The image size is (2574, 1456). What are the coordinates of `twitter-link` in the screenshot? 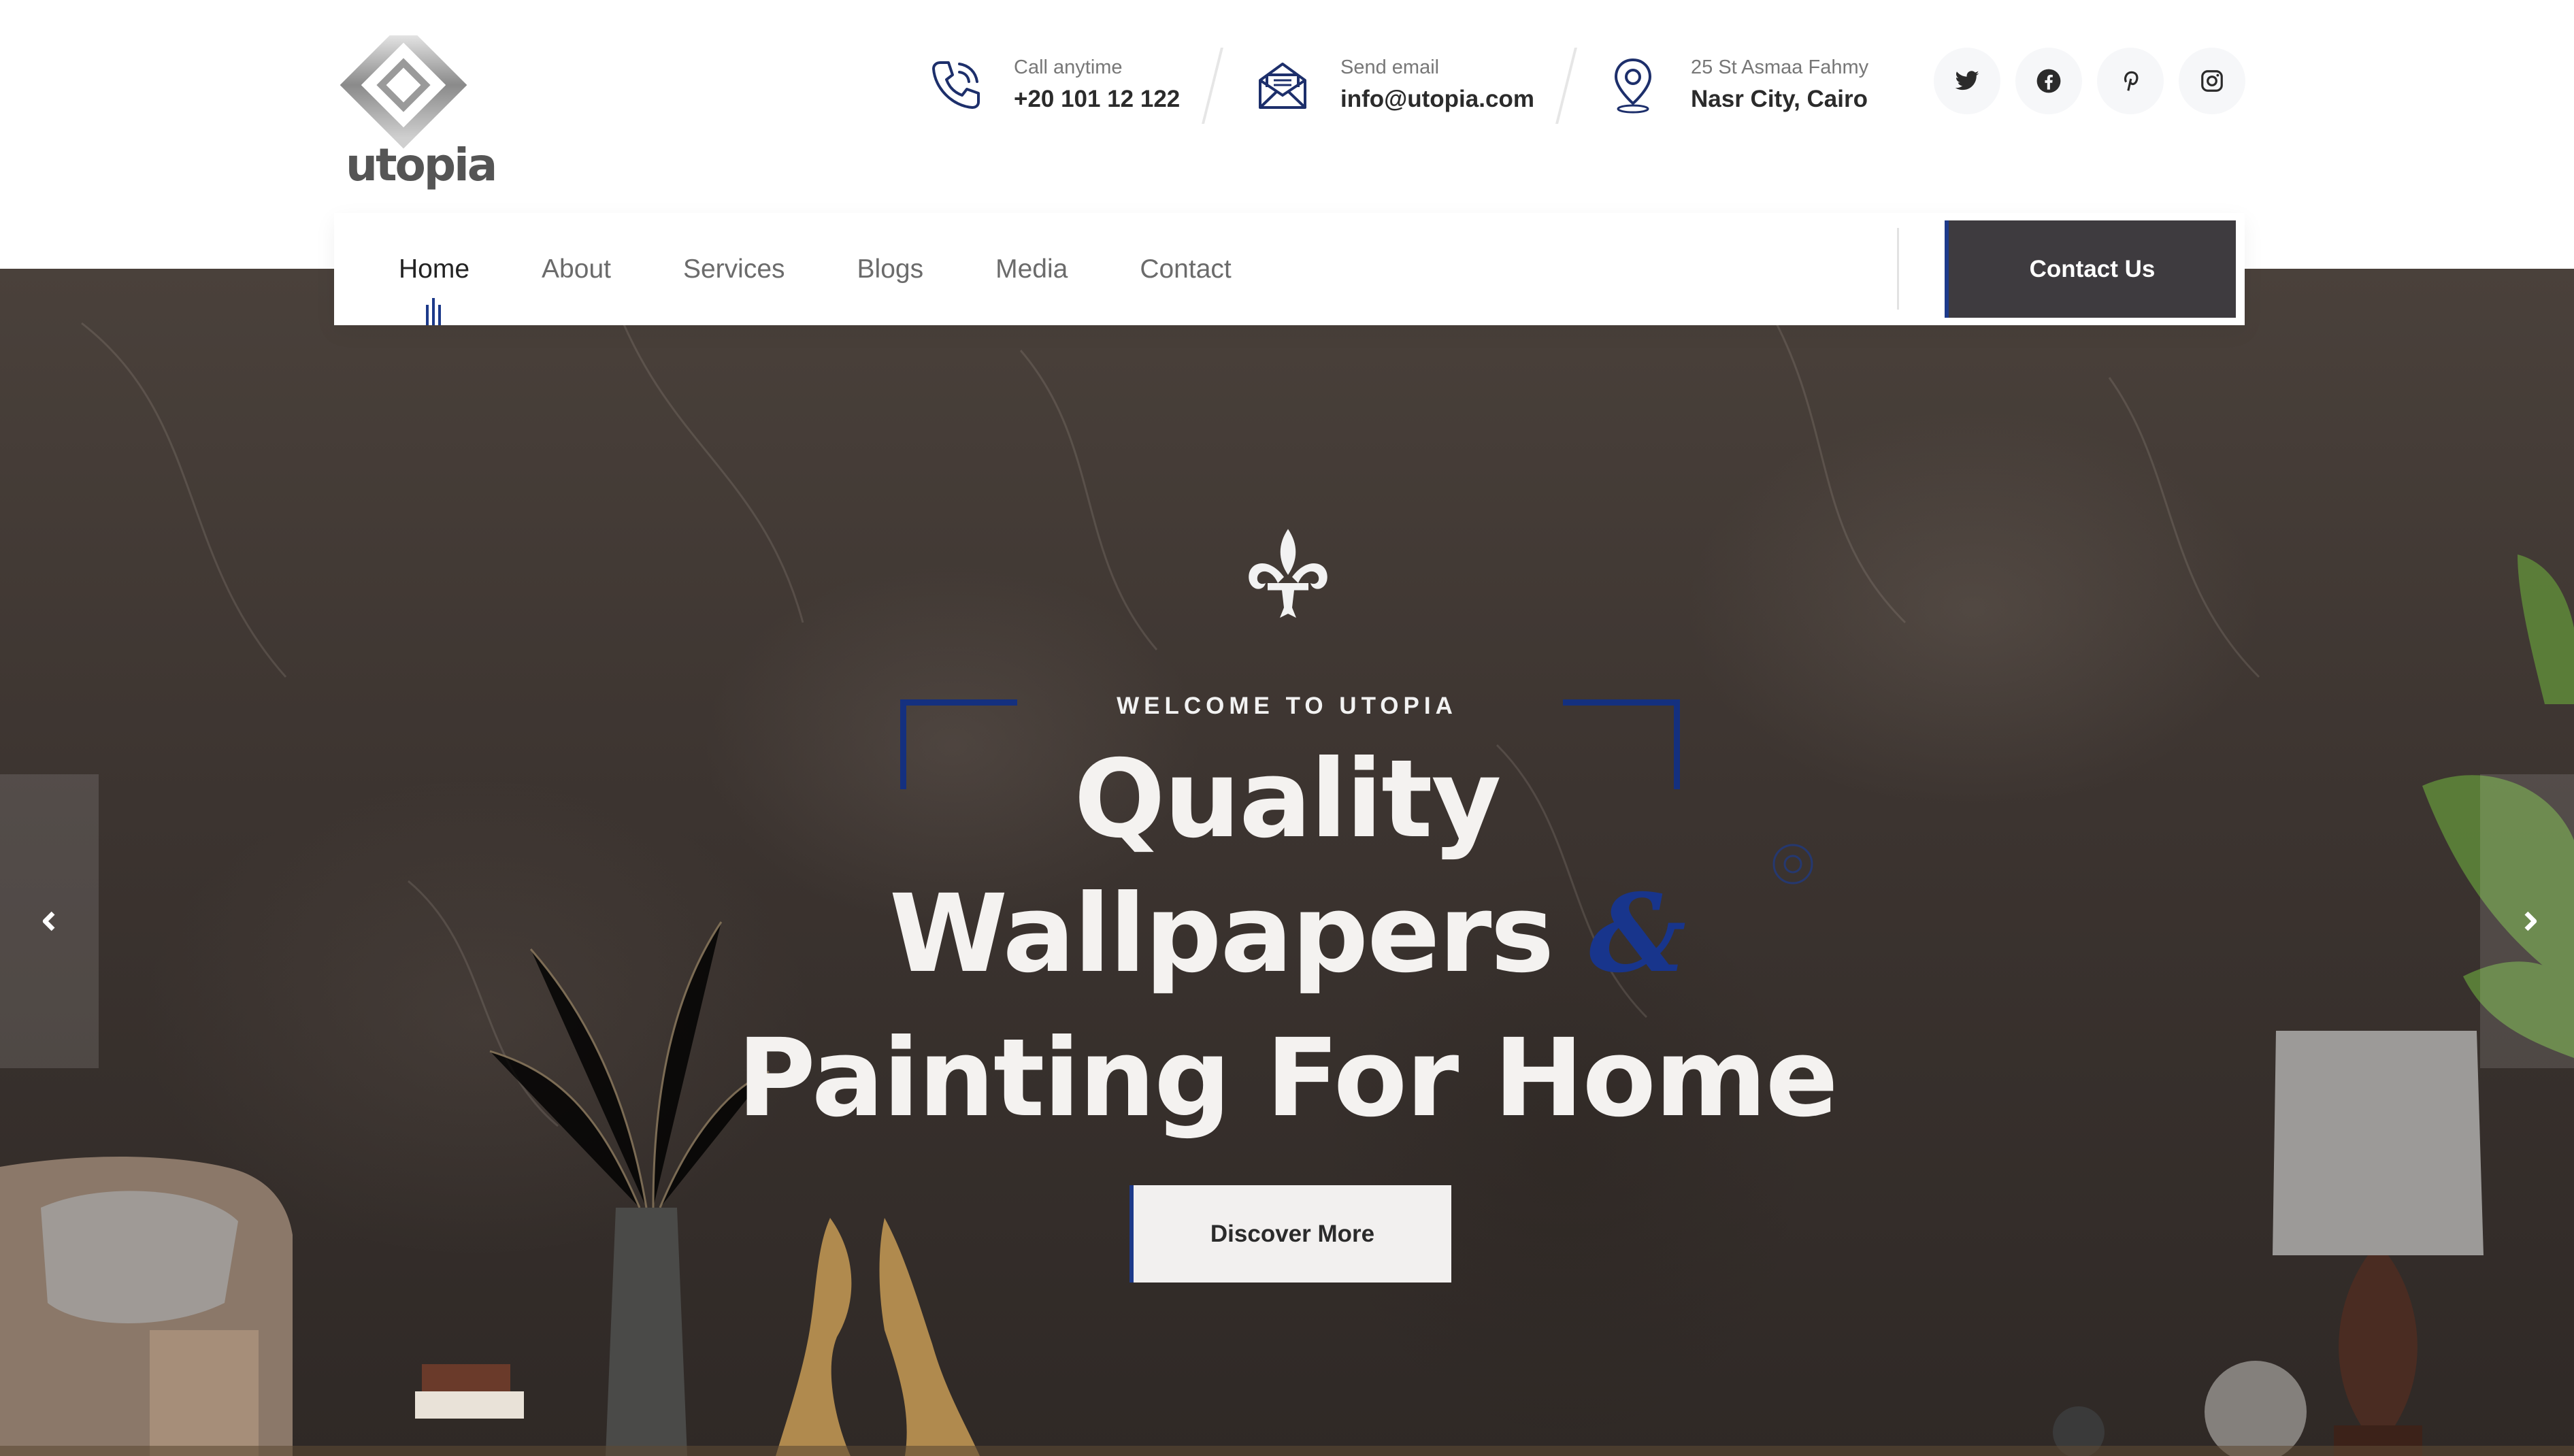 It's located at (1967, 81).